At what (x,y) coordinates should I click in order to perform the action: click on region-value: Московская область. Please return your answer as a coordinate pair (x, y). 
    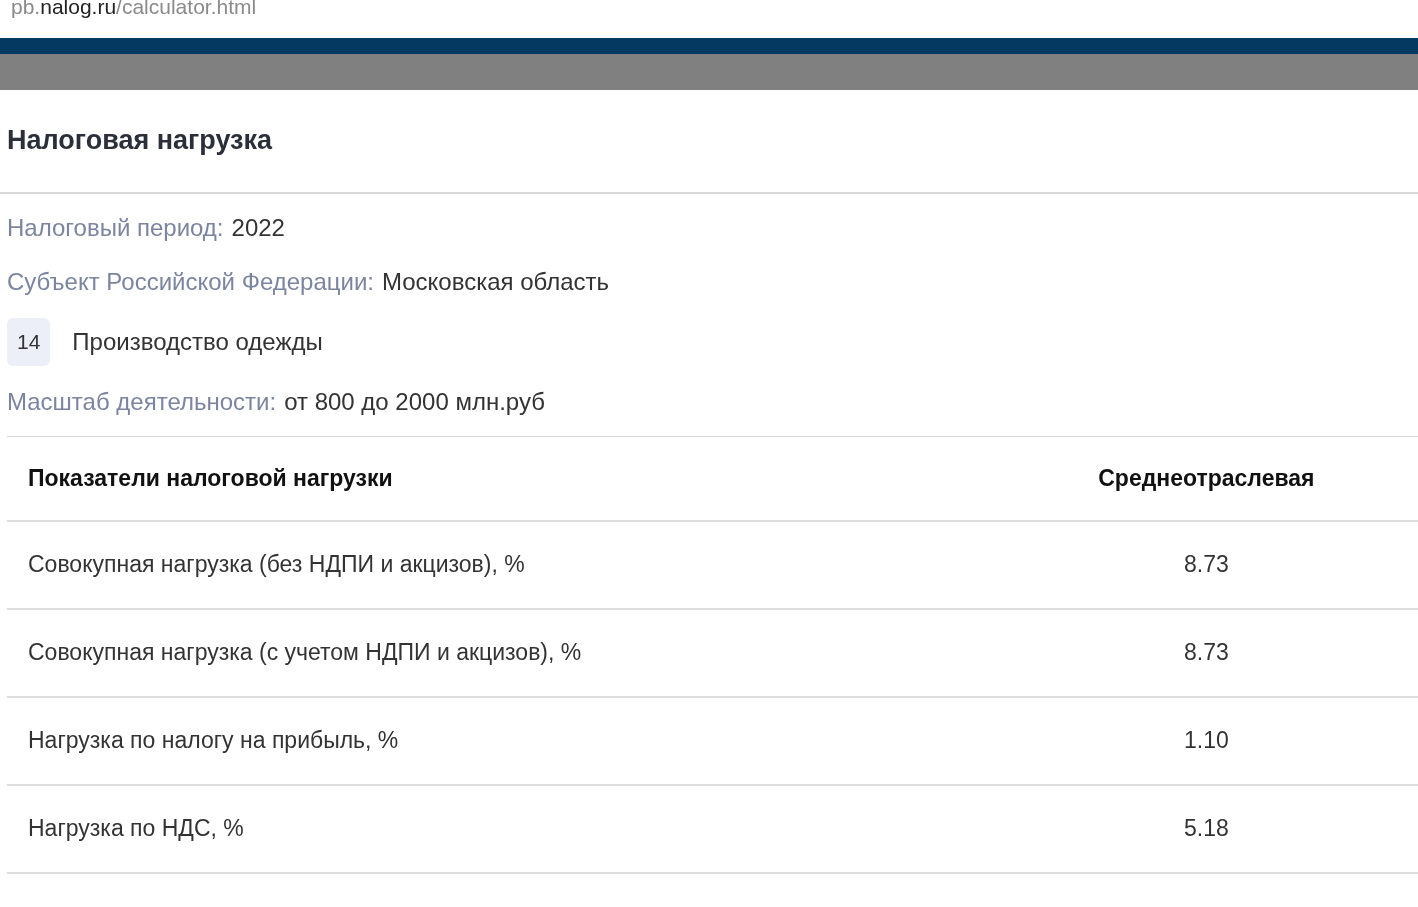
    Looking at the image, I should click on (496, 282).